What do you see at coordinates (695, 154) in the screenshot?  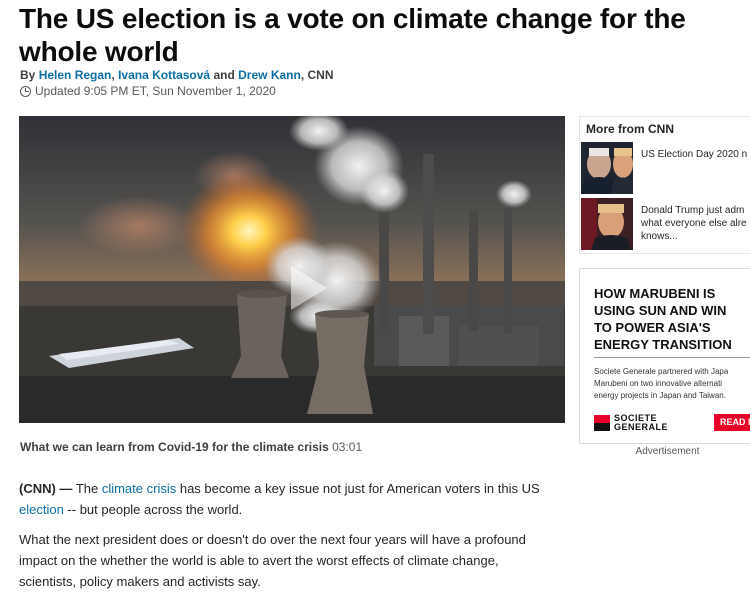 I see `more-item-text: US Election Day 2020 n` at bounding box center [695, 154].